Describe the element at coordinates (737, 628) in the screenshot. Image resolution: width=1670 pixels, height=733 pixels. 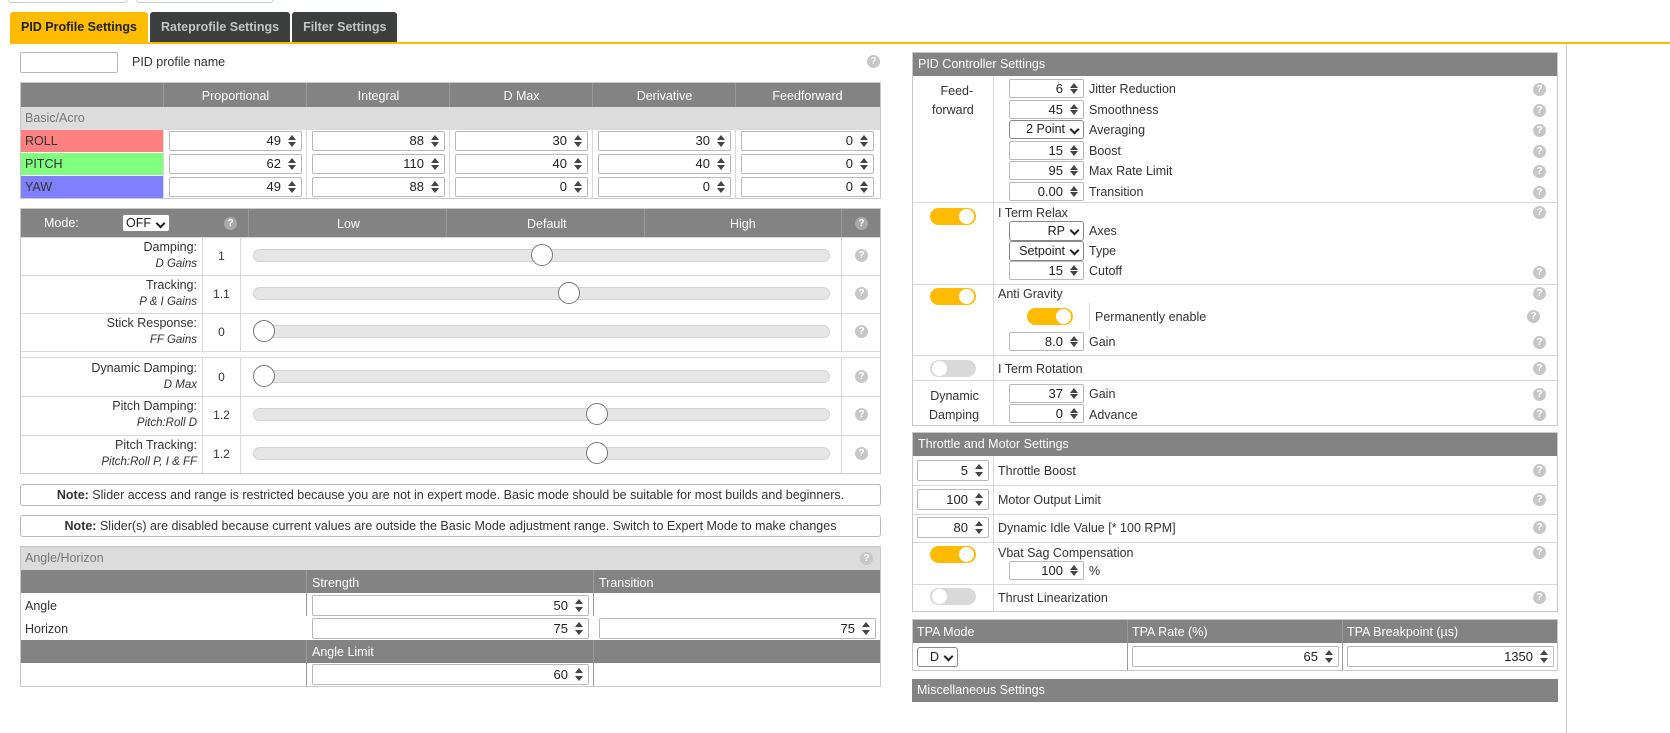
I see `horizon-transition-input: 75` at that location.